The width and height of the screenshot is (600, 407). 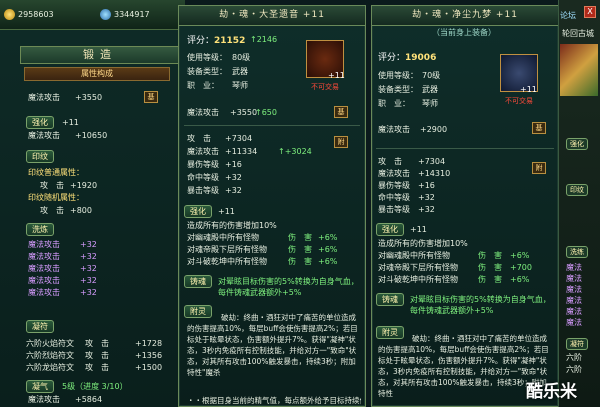 What do you see at coordinates (233, 164) in the screenshot?
I see `item1-stat-val: +16` at bounding box center [233, 164].